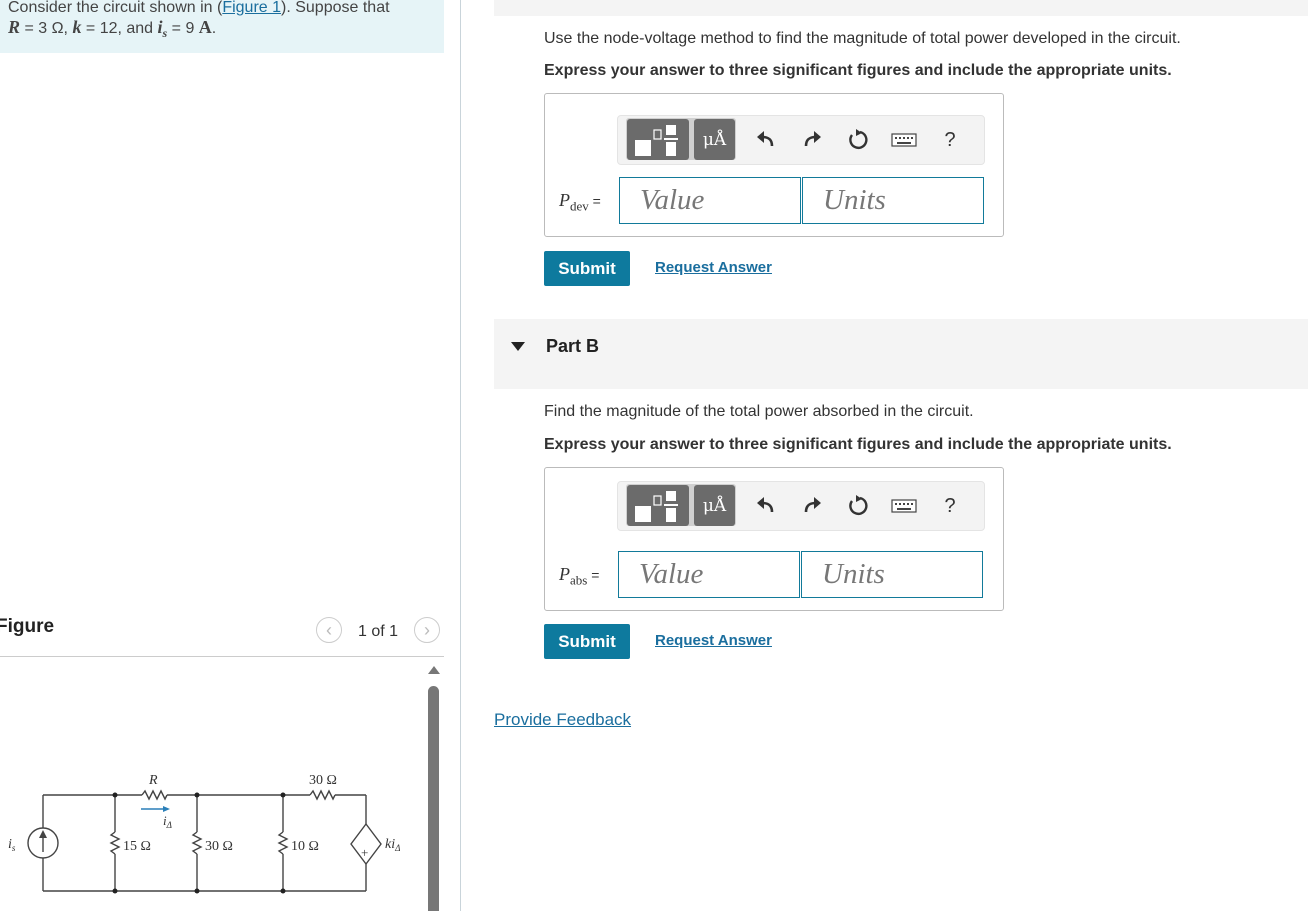  I want to click on part-a-label: Pdev =, so click(580, 202).